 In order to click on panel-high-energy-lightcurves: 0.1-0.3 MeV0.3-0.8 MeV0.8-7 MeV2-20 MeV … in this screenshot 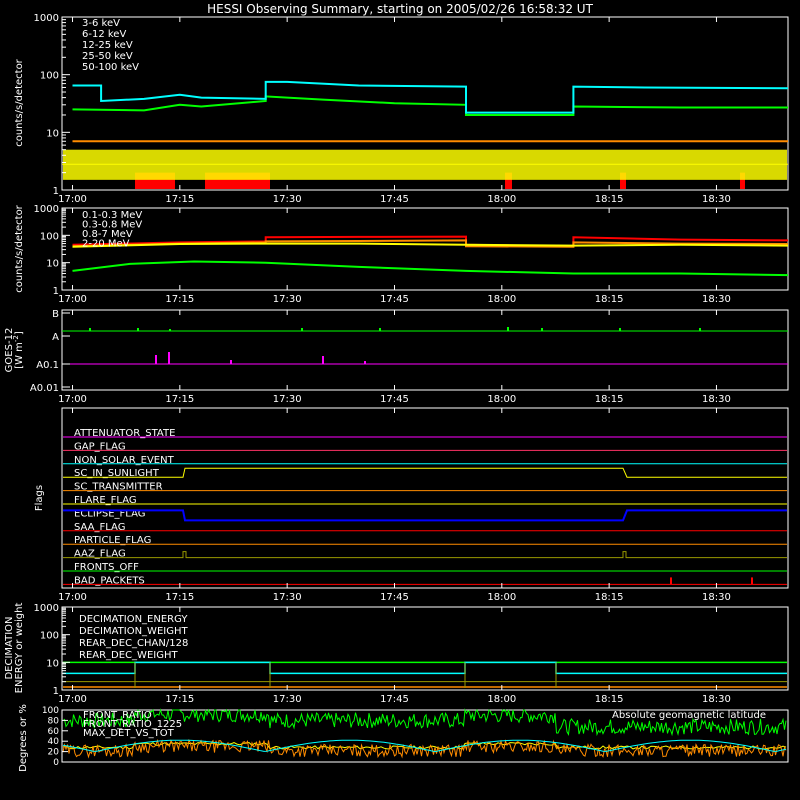, I will do `click(401, 254)`.